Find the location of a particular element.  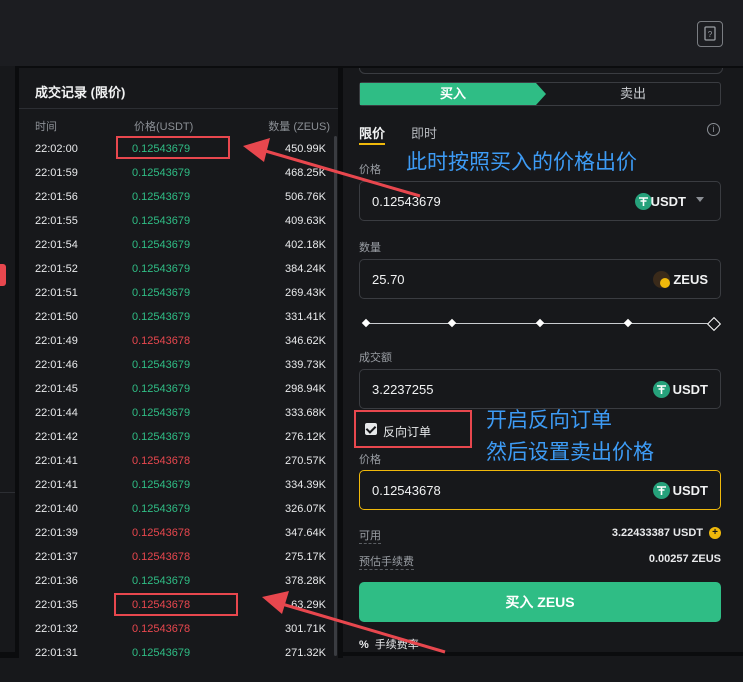

arrow-head-lower is located at coordinates (275, 602).